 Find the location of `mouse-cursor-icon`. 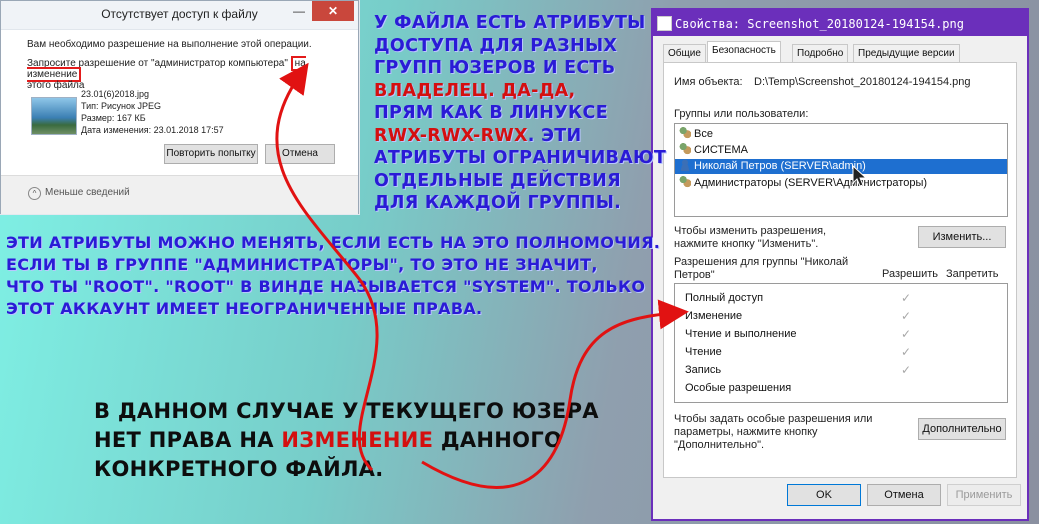

mouse-cursor-icon is located at coordinates (860, 176).